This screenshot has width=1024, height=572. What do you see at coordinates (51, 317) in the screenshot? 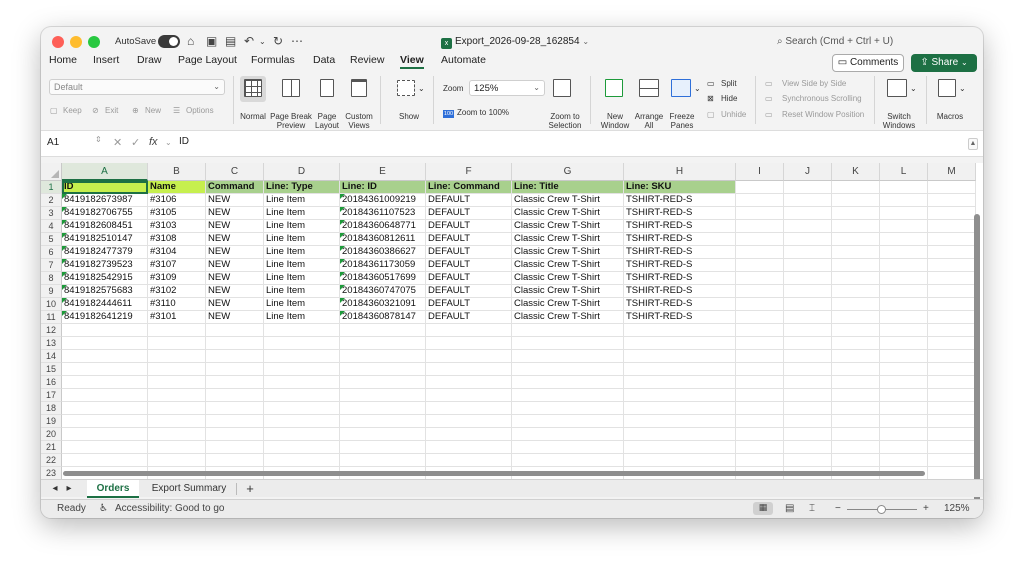
I see `row-header-11: 11` at bounding box center [51, 317].